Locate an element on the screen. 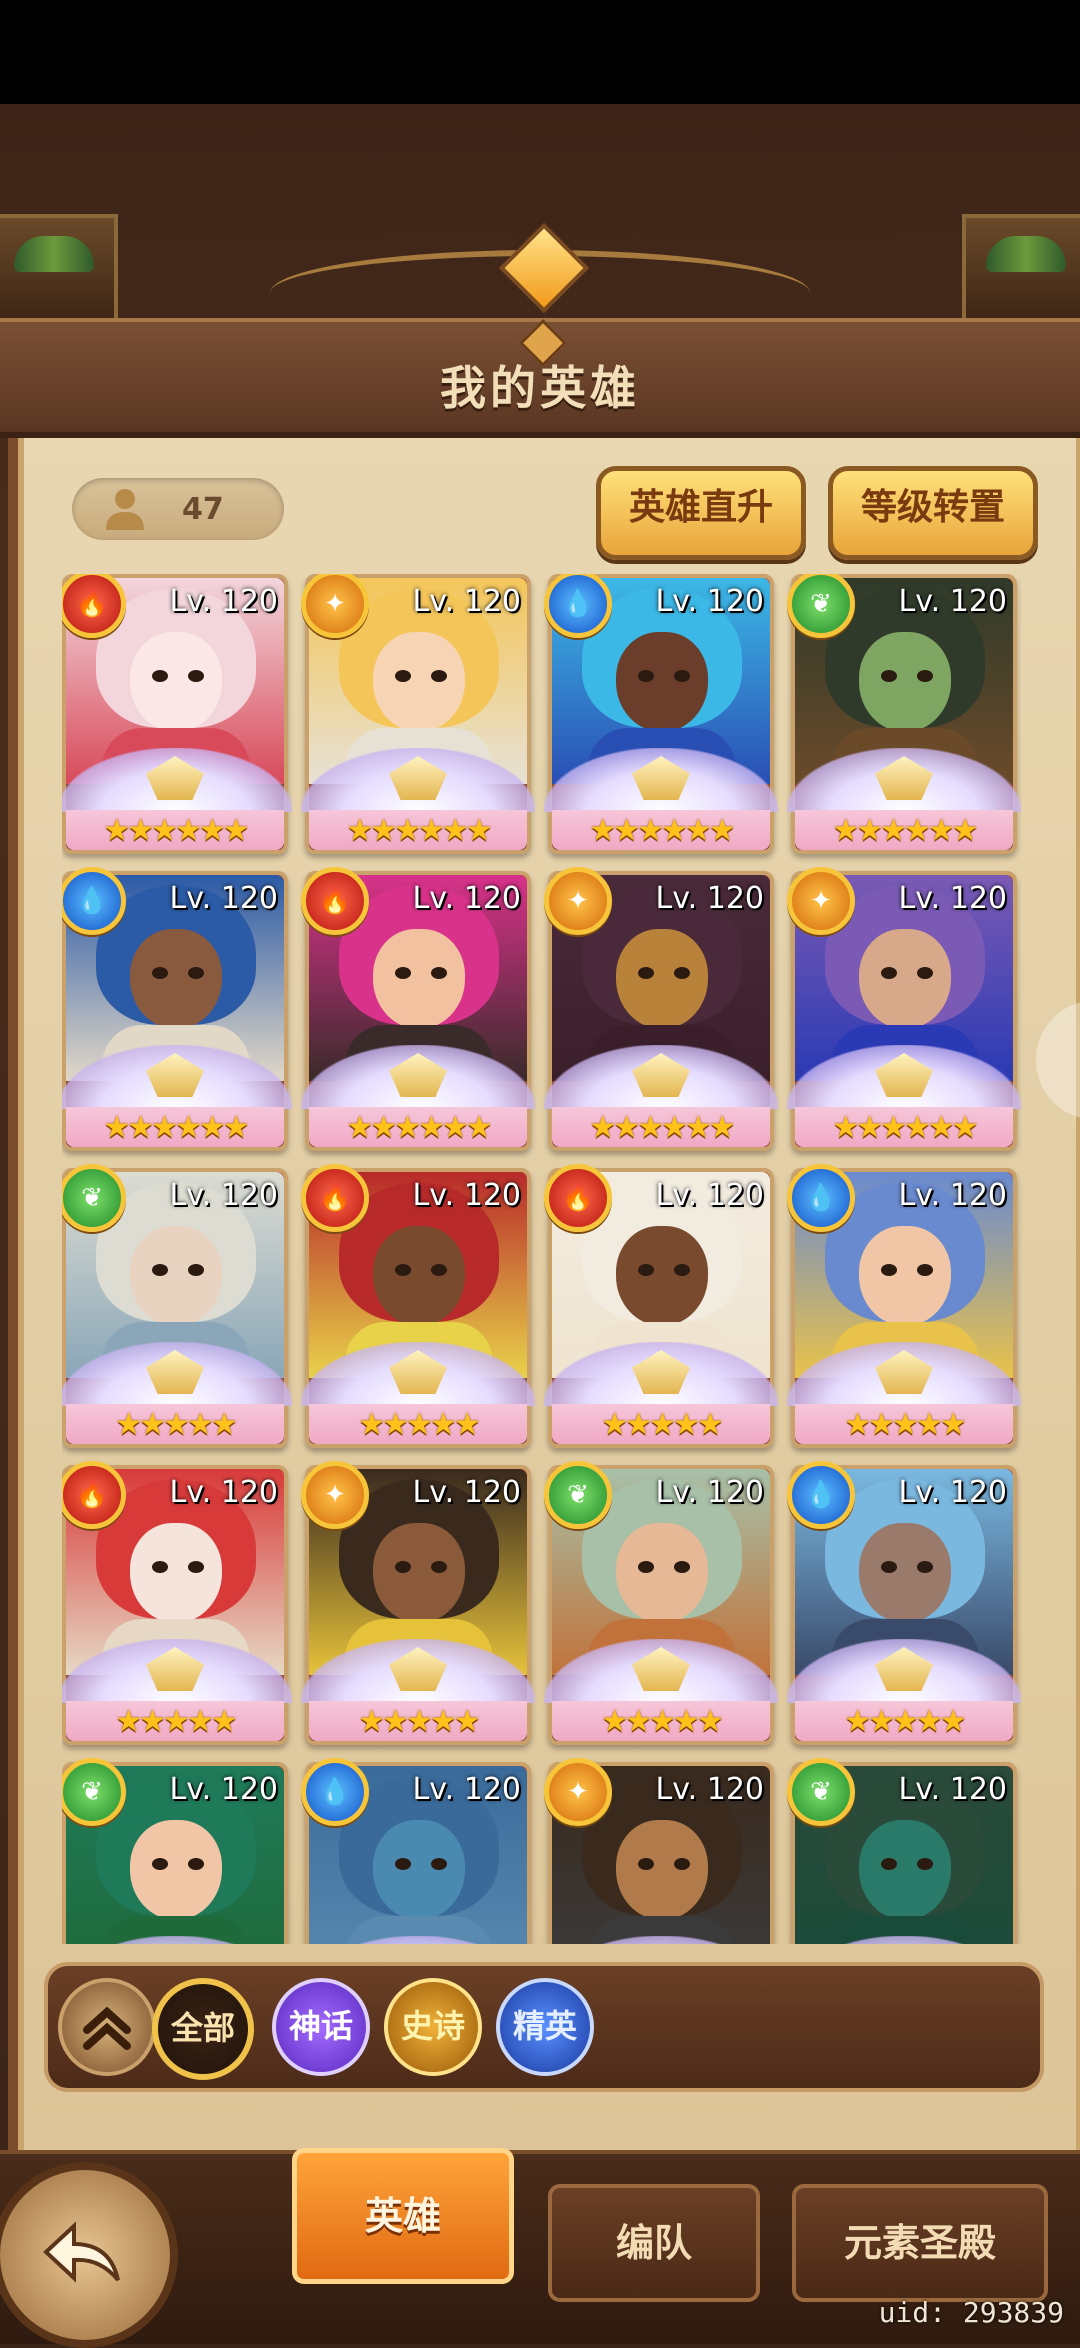 This screenshot has width=1080, height=2348. filter-epic-button: 史诗 is located at coordinates (433, 2027).